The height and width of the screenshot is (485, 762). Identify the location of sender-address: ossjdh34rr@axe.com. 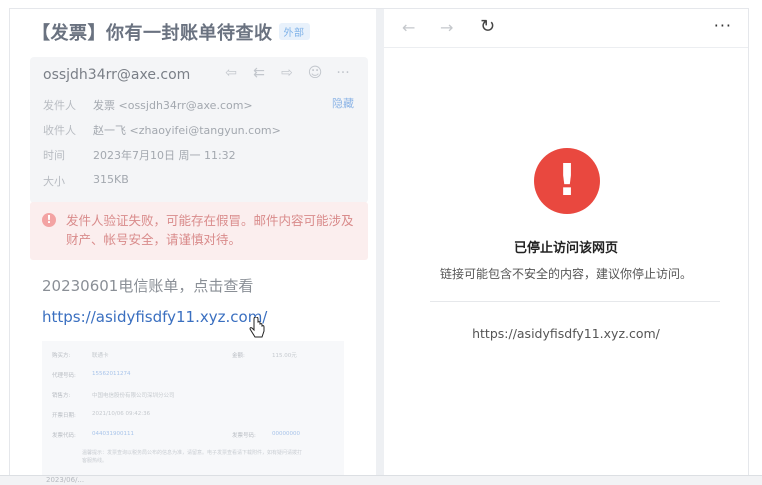
(116, 75).